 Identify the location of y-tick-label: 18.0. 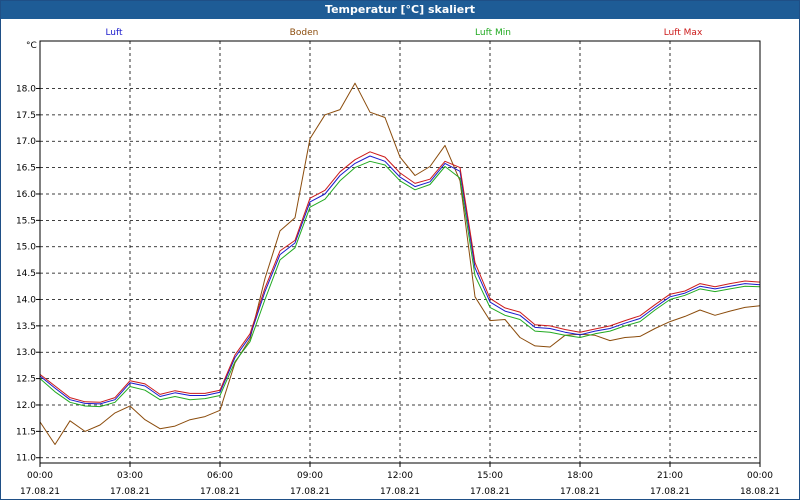
(26, 89).